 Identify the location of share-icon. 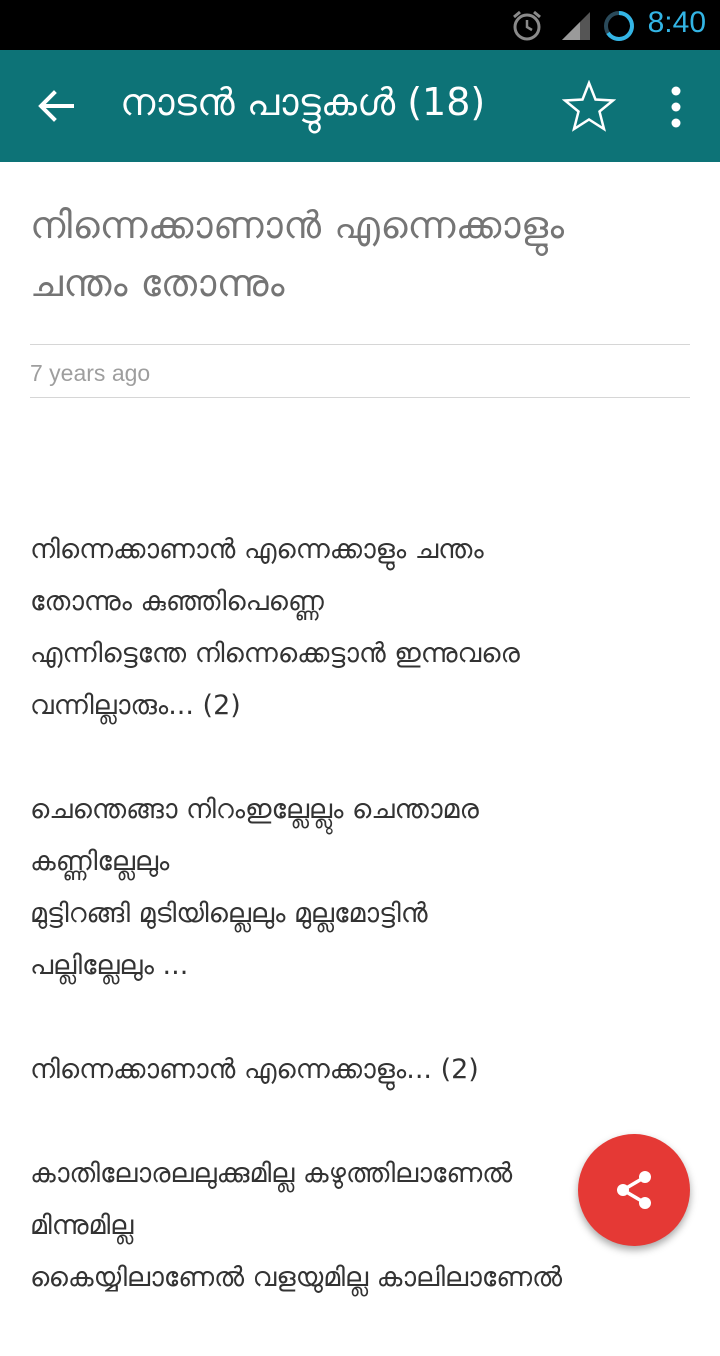
(634, 1190).